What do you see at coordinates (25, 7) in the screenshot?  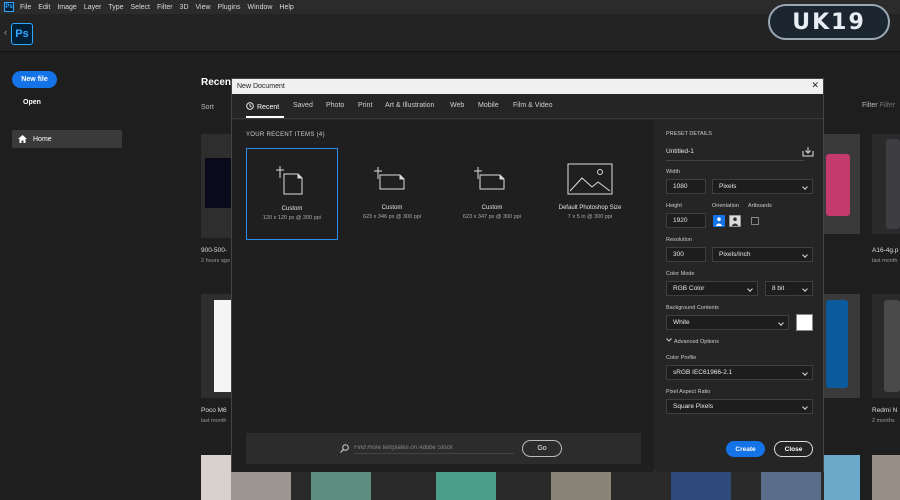 I see `menu-file: File` at bounding box center [25, 7].